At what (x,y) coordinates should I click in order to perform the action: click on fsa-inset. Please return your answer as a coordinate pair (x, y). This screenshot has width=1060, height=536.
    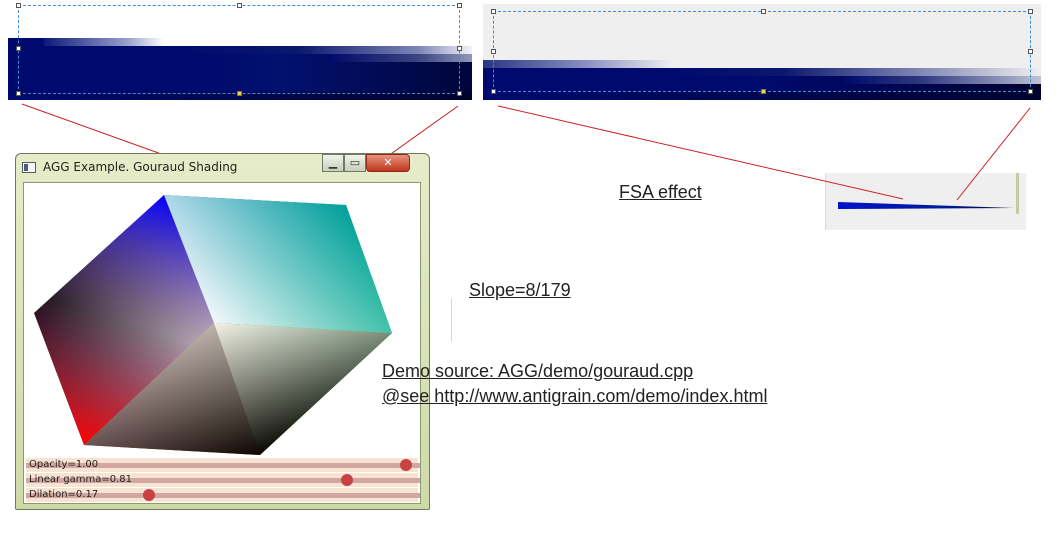
    Looking at the image, I should click on (925, 201).